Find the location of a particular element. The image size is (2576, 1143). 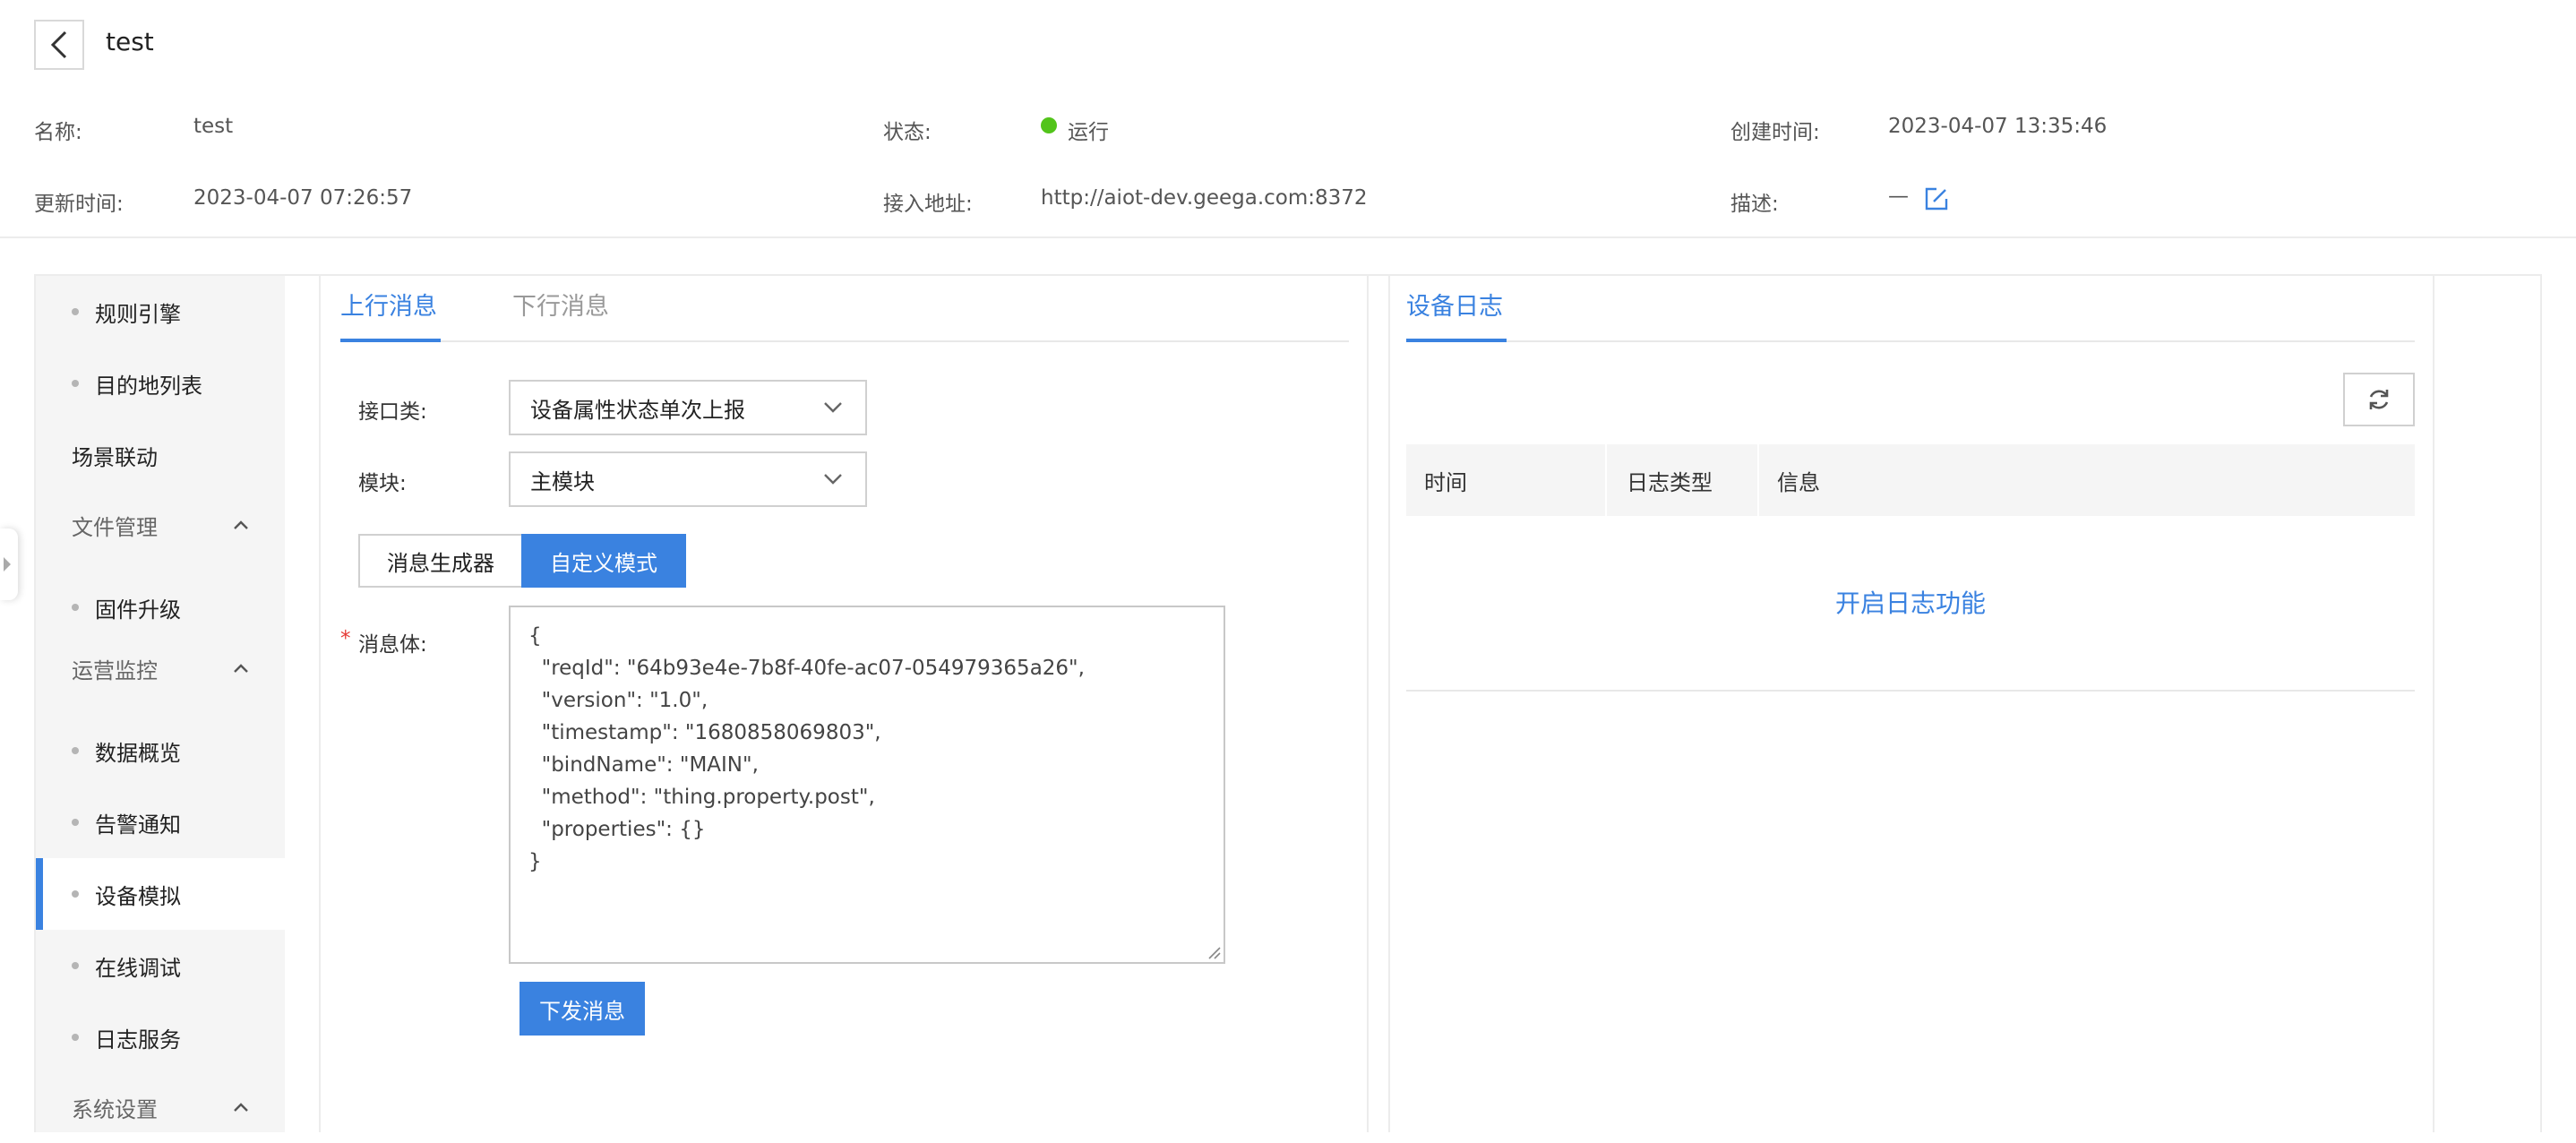

tab-device-log: 设备日志 is located at coordinates (1454, 304).